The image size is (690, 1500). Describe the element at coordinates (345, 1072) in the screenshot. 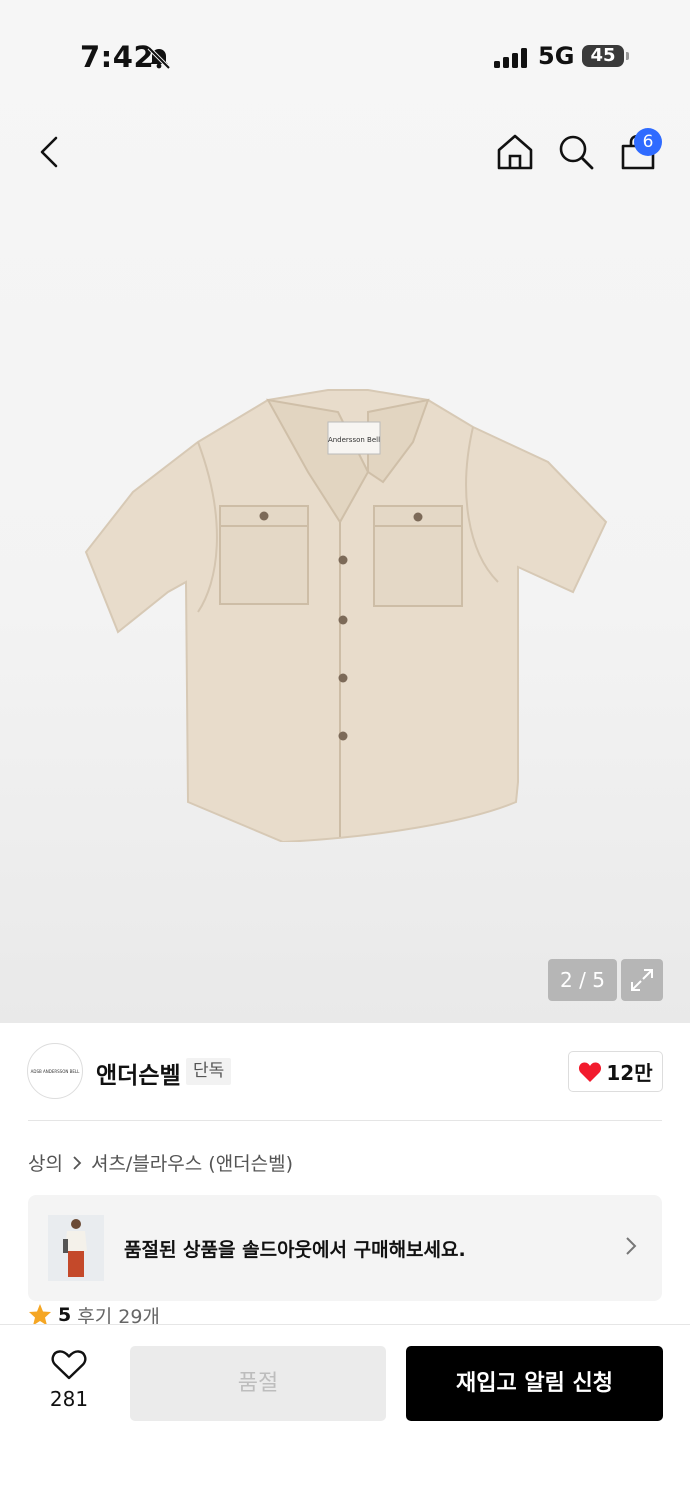

I see `brand-row: ADSB ANDERSSON BELL 앤더슨벨 단독 12만` at that location.